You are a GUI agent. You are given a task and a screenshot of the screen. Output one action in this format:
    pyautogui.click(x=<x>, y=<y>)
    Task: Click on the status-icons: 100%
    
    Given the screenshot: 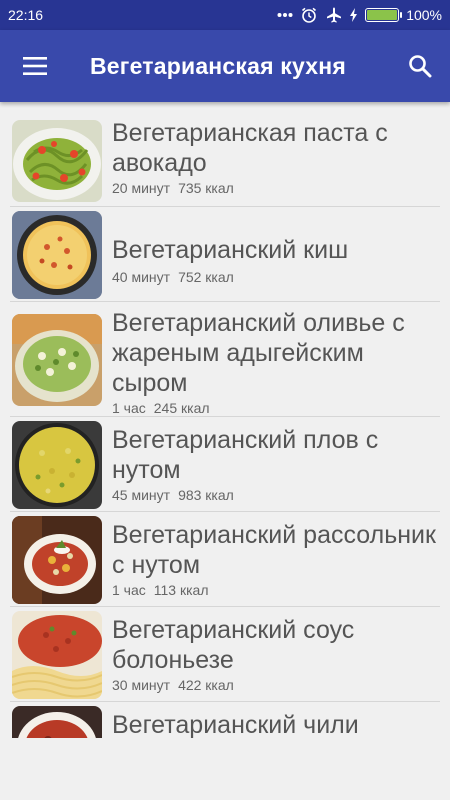 What is the action you would take?
    pyautogui.click(x=359, y=15)
    